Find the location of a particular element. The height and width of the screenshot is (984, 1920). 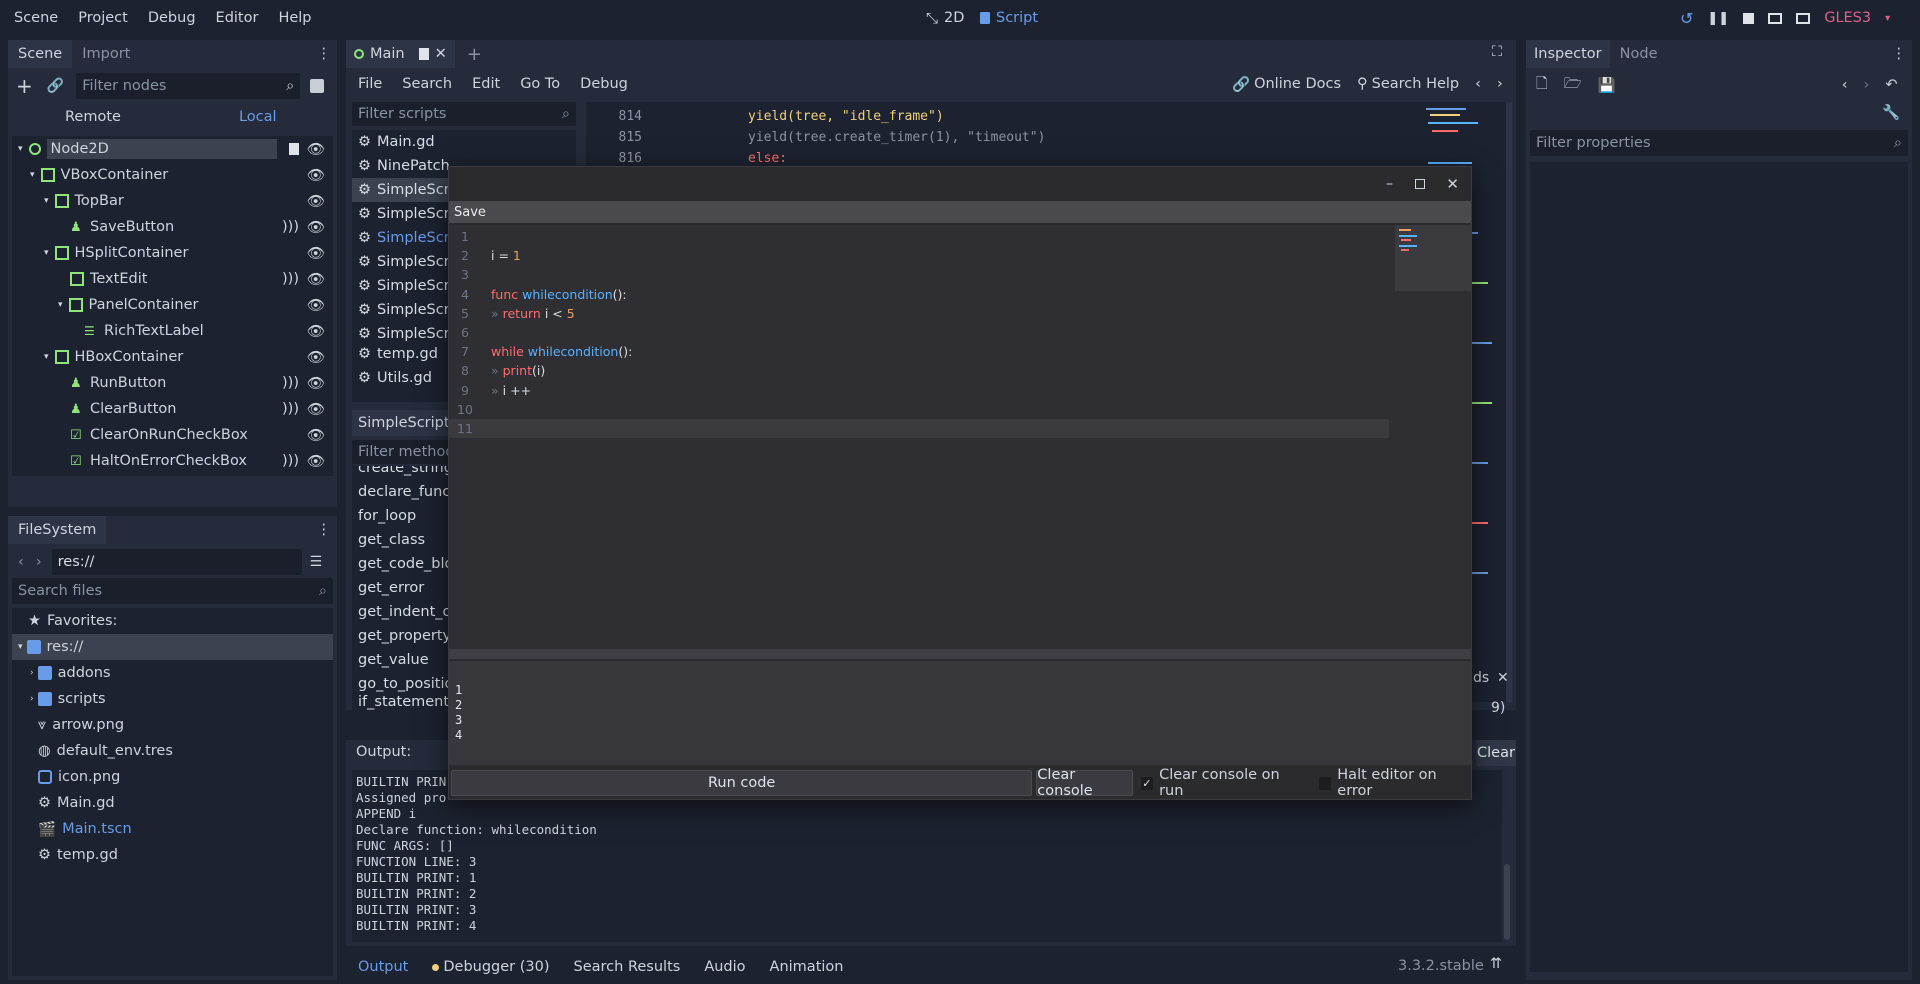

tools-icon: 🔧 is located at coordinates (1891, 112).